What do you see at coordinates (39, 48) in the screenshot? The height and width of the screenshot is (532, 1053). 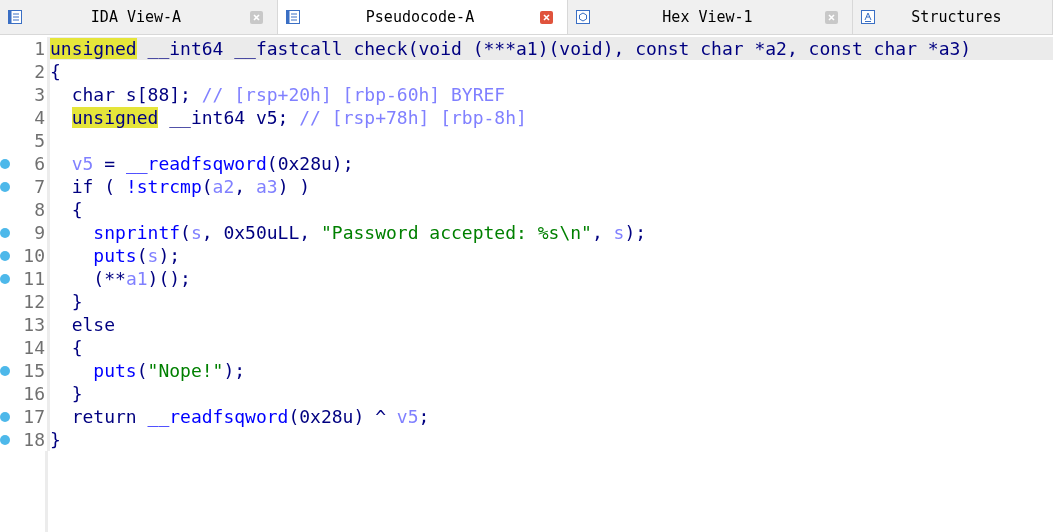 I see `line-number: 1` at bounding box center [39, 48].